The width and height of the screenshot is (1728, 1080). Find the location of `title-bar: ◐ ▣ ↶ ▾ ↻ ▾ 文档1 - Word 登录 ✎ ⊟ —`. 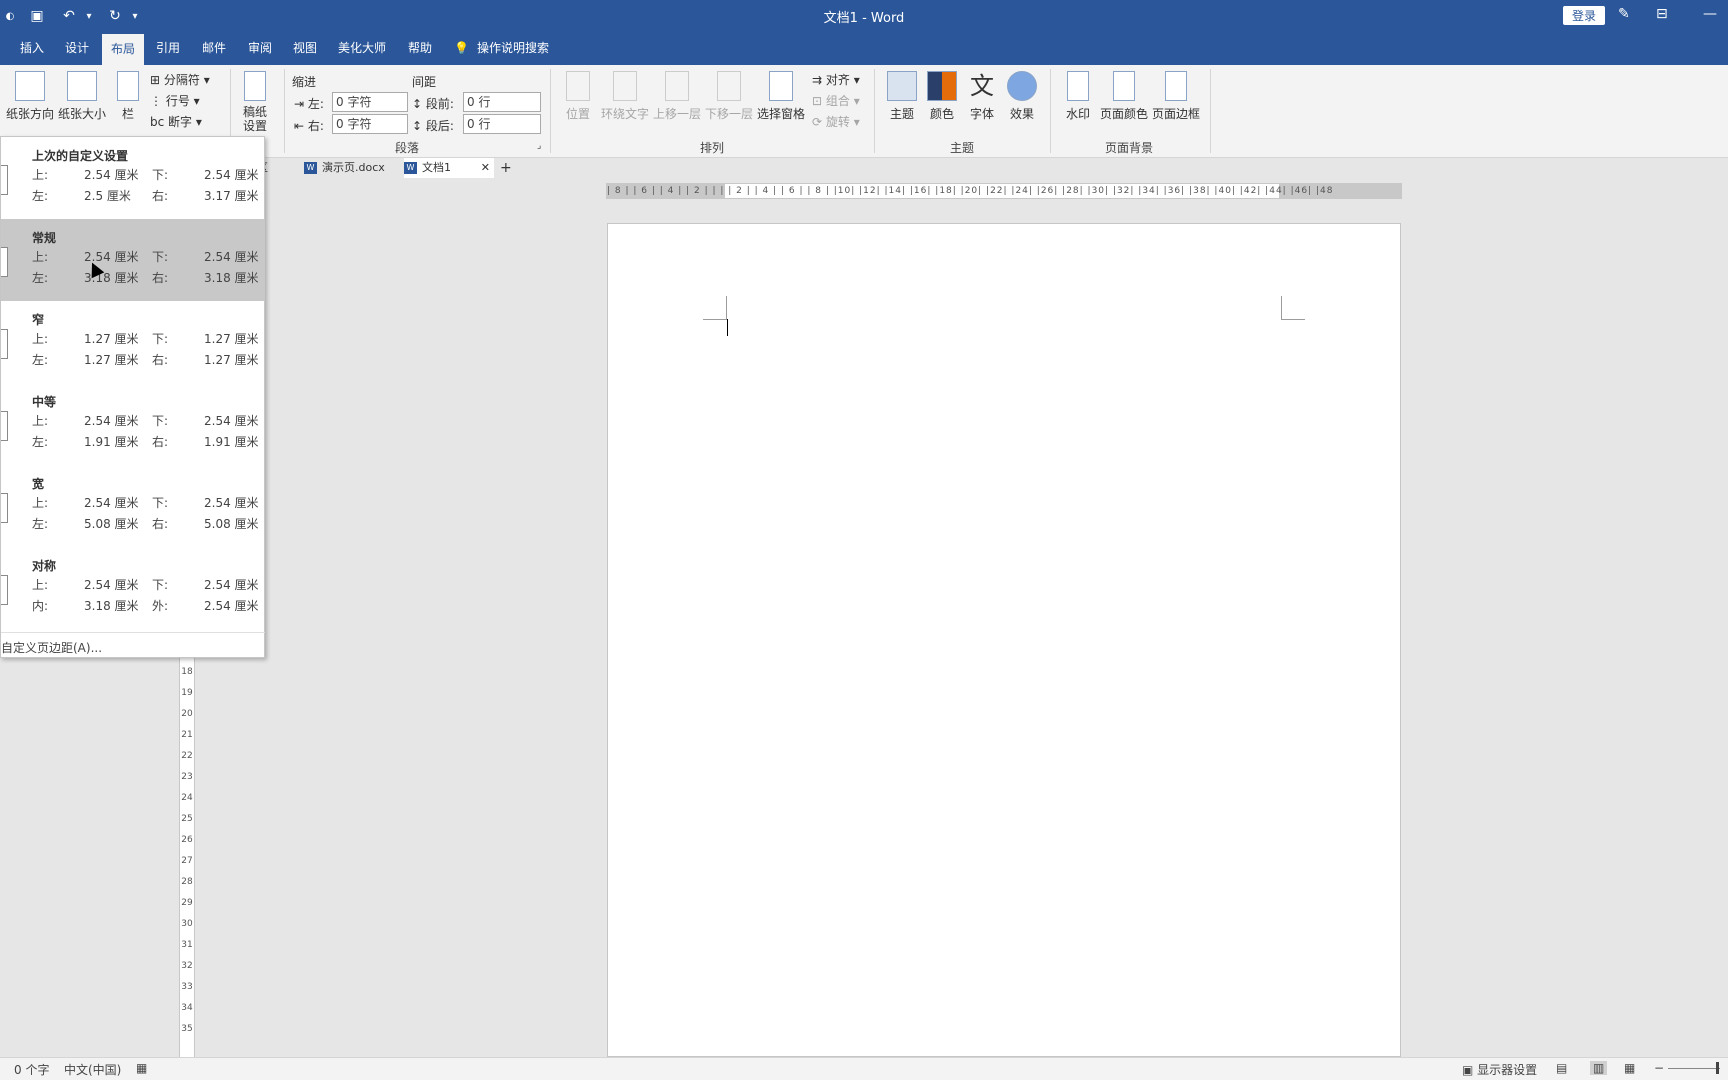

title-bar: ◐ ▣ ↶ ▾ ↻ ▾ 文档1 - Word 登录 ✎ ⊟ — is located at coordinates (864, 16).